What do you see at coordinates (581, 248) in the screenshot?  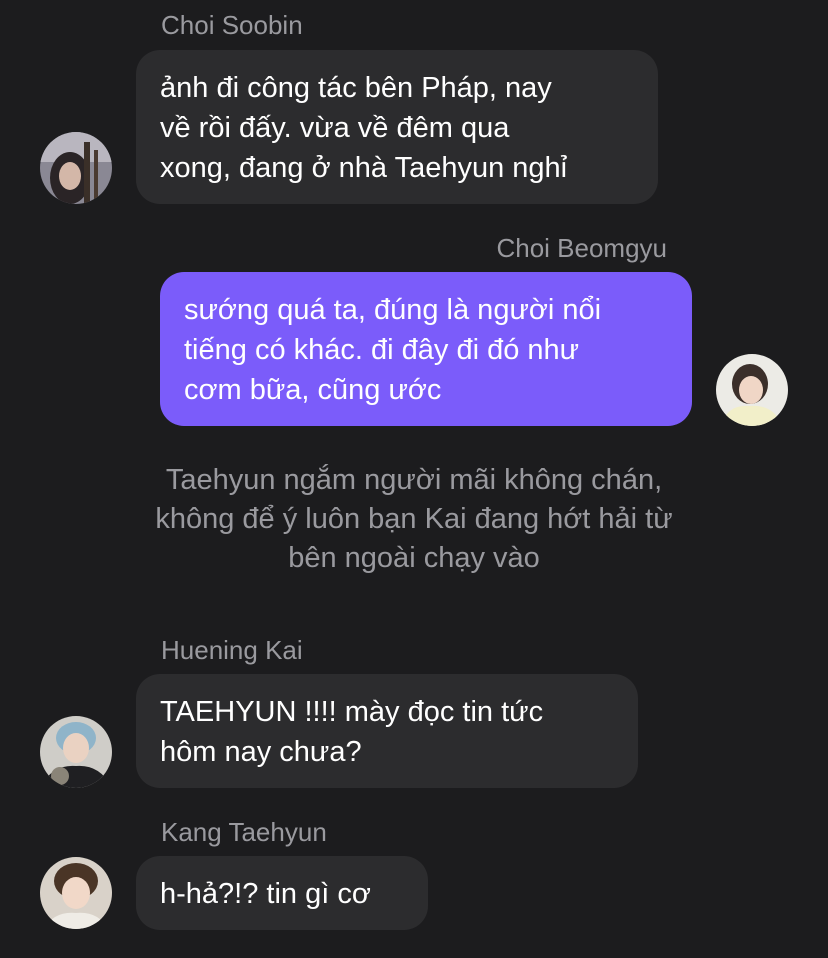 I see `sender-name: Choi Beomgyu` at bounding box center [581, 248].